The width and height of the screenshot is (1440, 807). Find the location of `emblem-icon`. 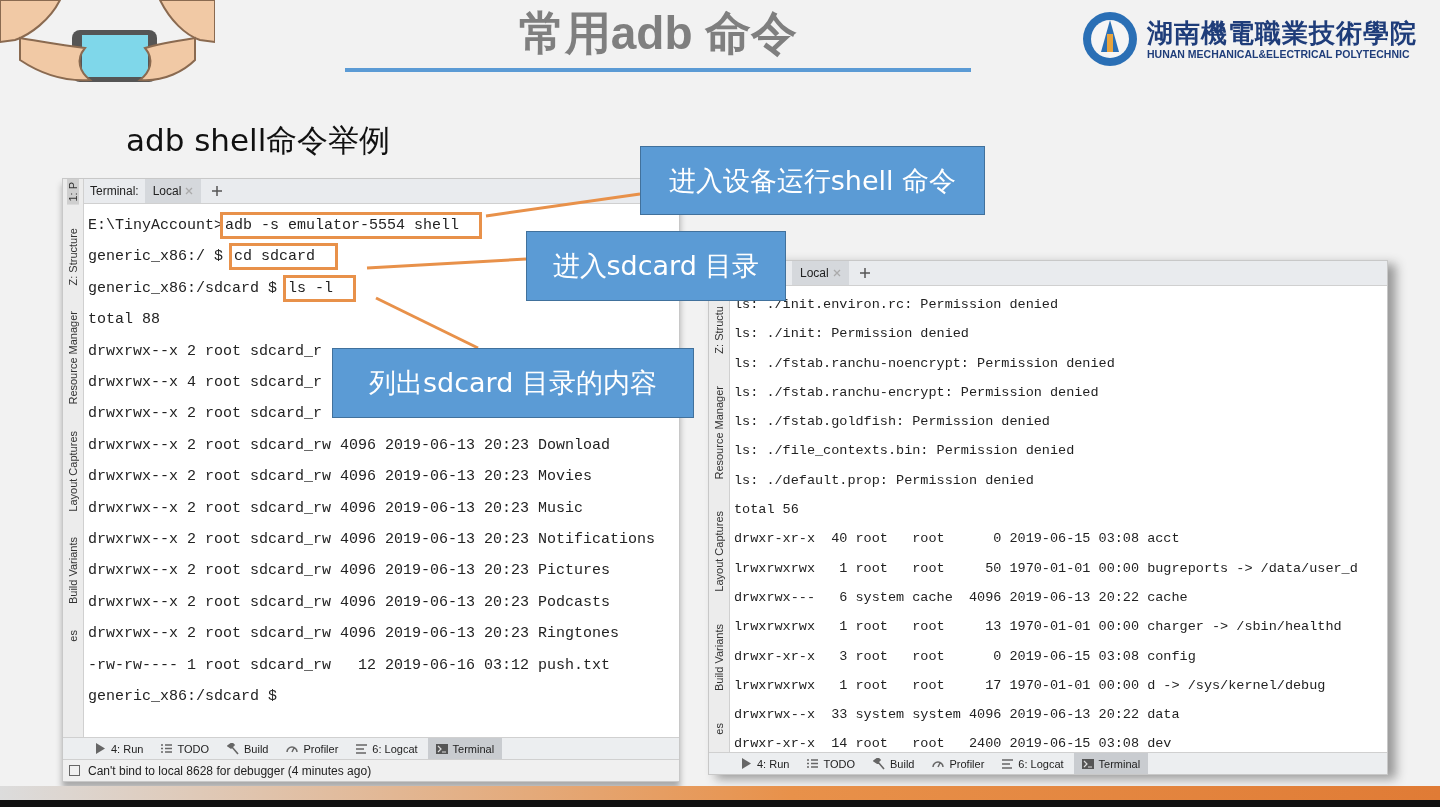

emblem-icon is located at coordinates (1110, 39).